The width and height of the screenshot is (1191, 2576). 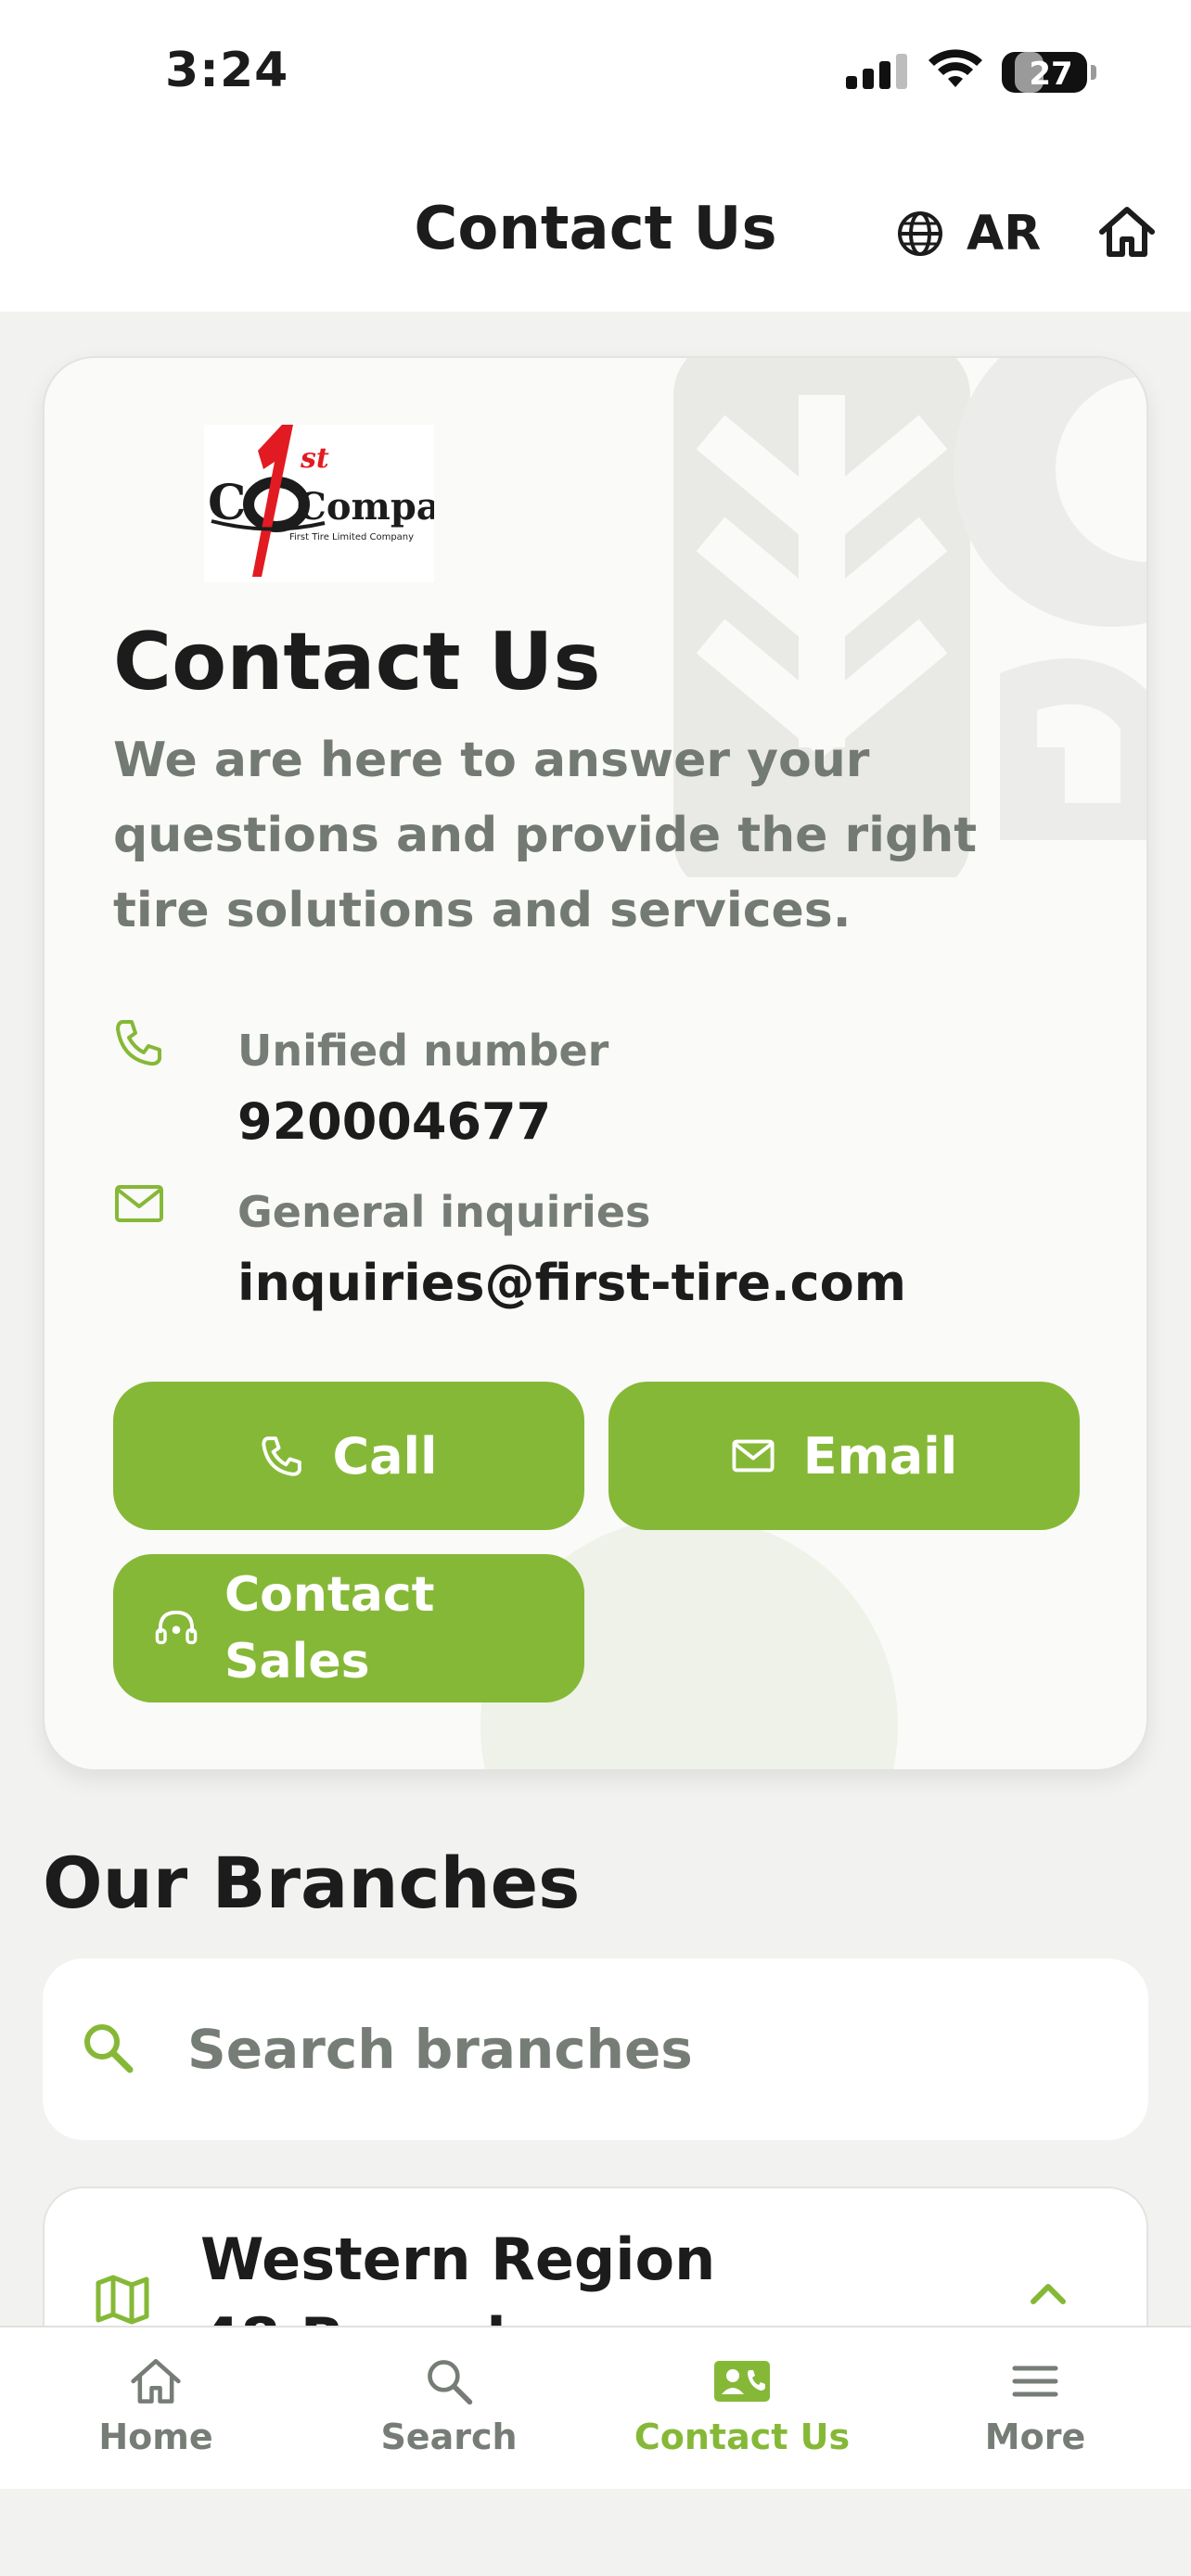 I want to click on nav-label-home: Home, so click(x=155, y=2437).